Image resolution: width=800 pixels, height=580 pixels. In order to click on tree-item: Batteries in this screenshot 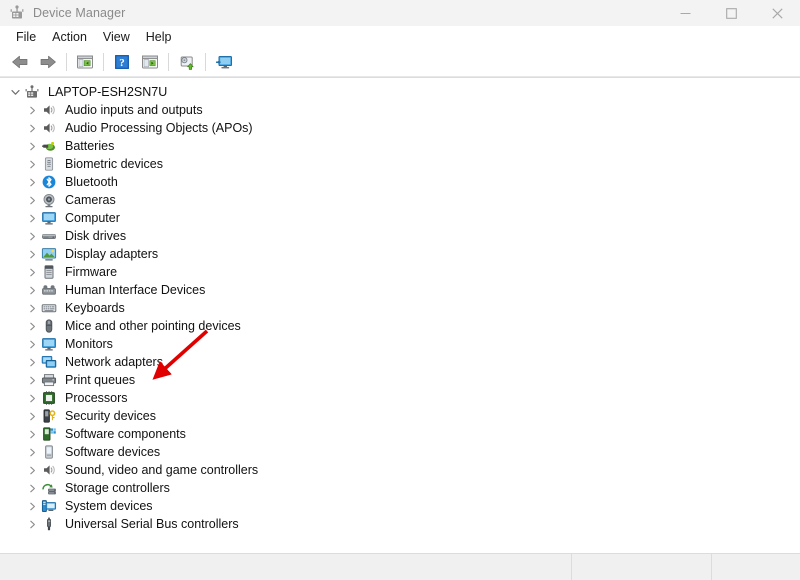, I will do `click(400, 146)`.